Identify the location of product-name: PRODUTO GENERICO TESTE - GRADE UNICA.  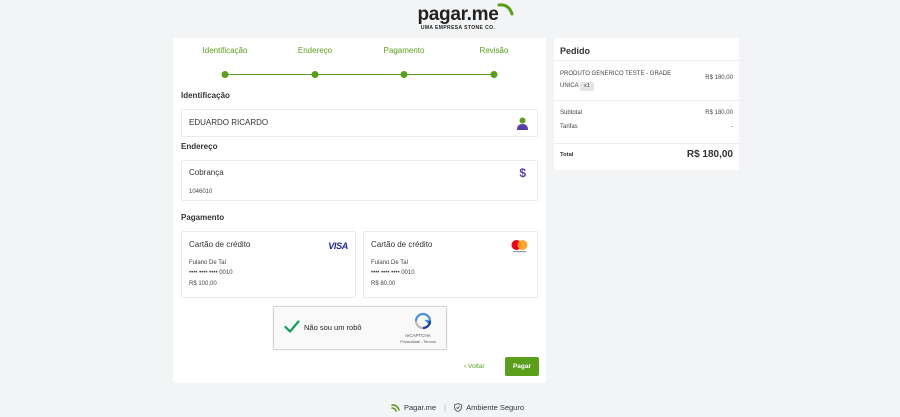
(616, 80).